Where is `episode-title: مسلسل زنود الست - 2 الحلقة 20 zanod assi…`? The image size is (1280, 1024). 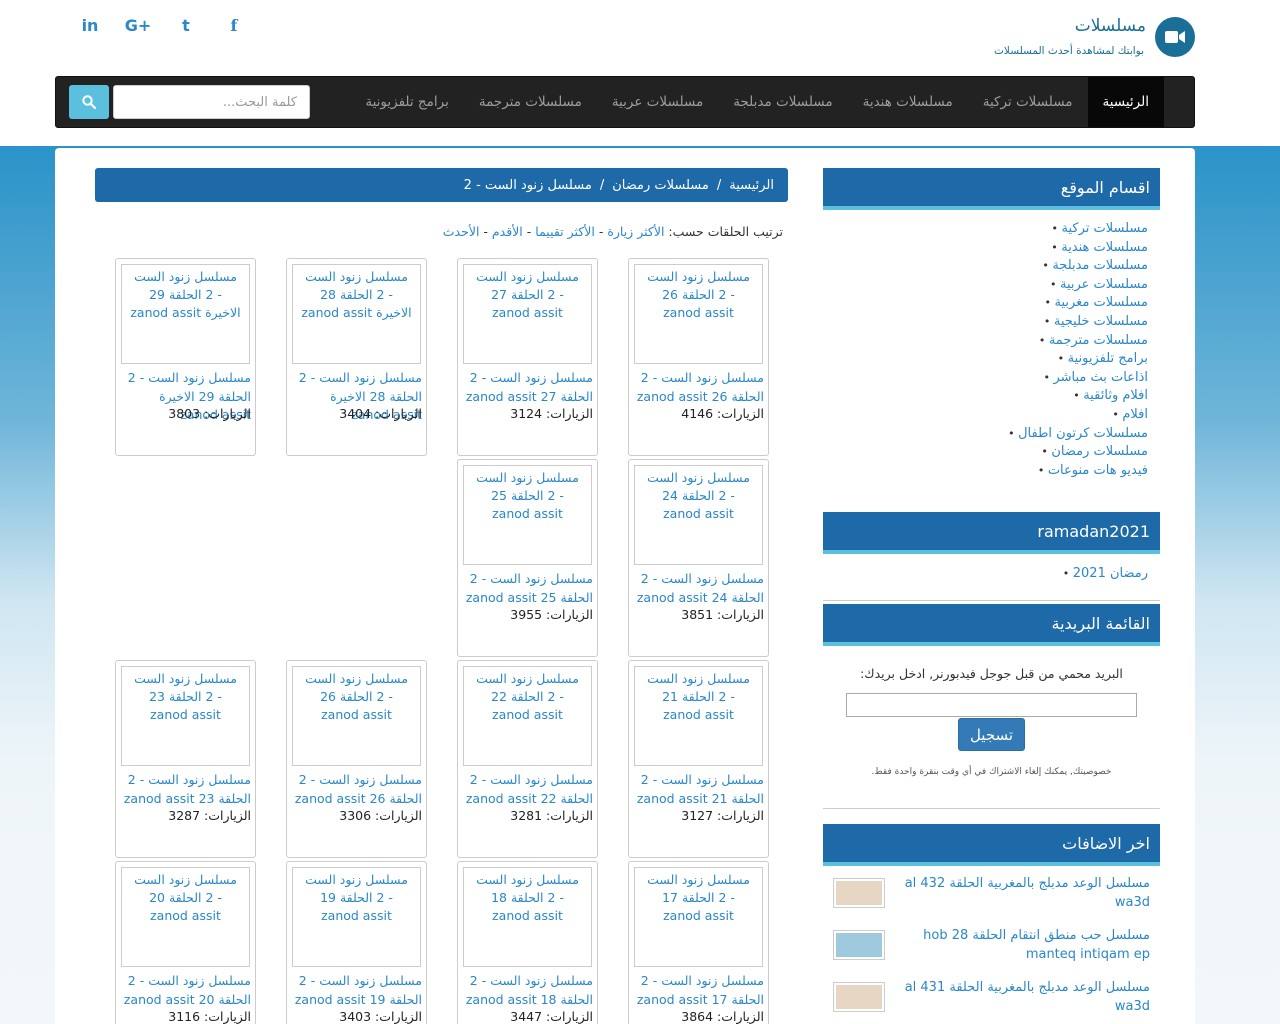 episode-title: مسلسل زنود الست - 2 الحلقة 20 zanod assi… is located at coordinates (185, 990).